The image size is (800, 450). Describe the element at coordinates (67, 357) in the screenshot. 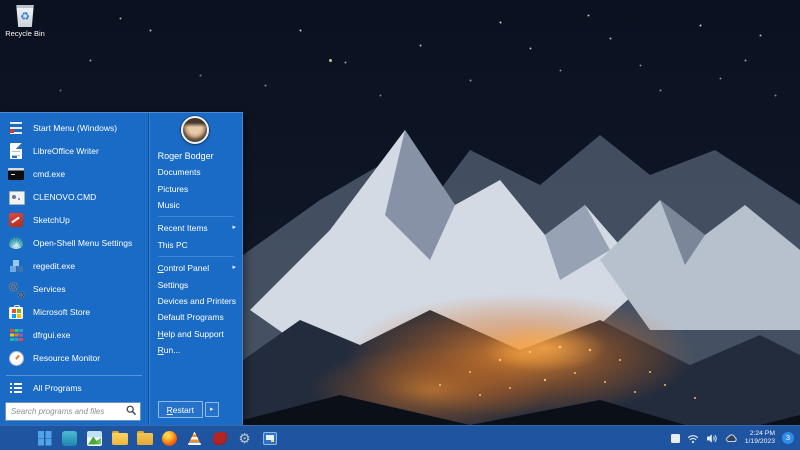

I see `menu-item-label: Resource Monitor` at that location.